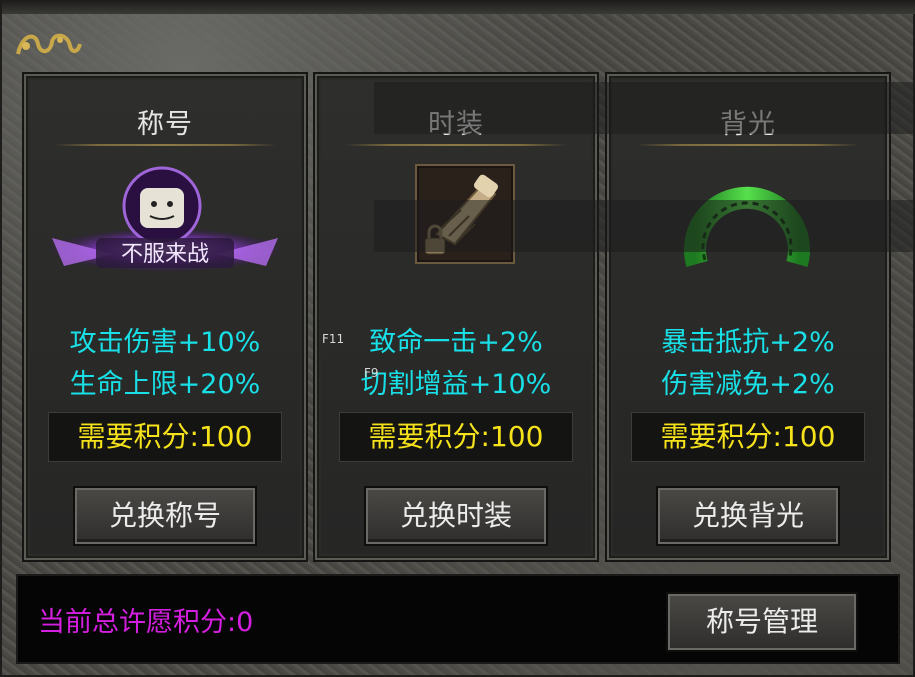 Image resolution: width=915 pixels, height=677 pixels. I want to click on hotkey-label: F11, so click(333, 339).